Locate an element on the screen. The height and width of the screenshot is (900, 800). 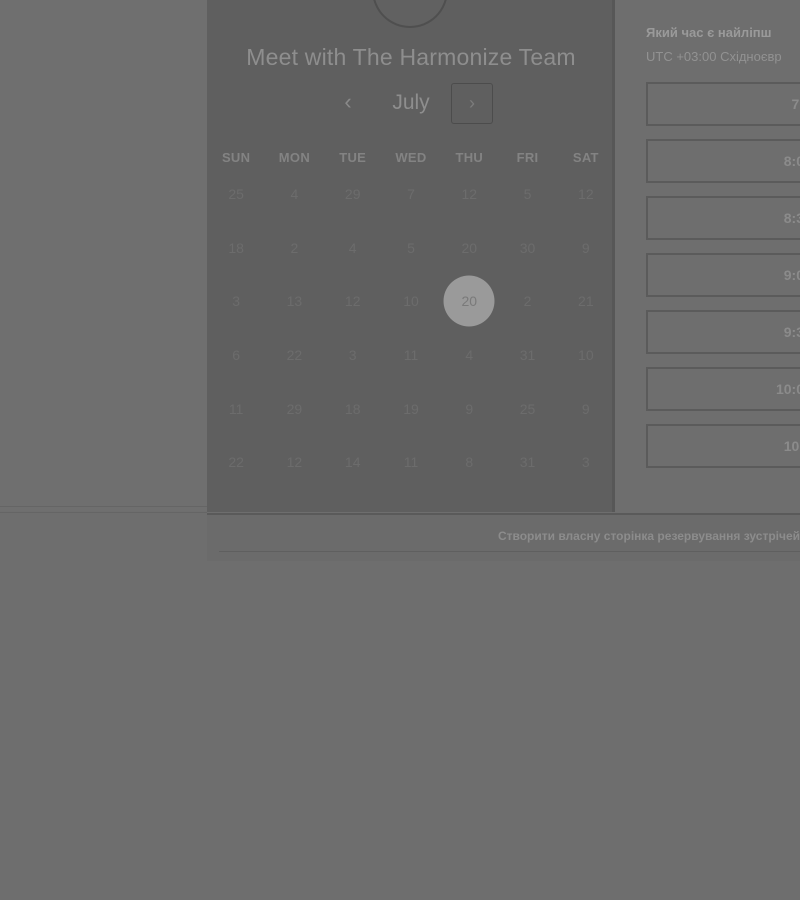
time-slot-button: 10: is located at coordinates (723, 446).